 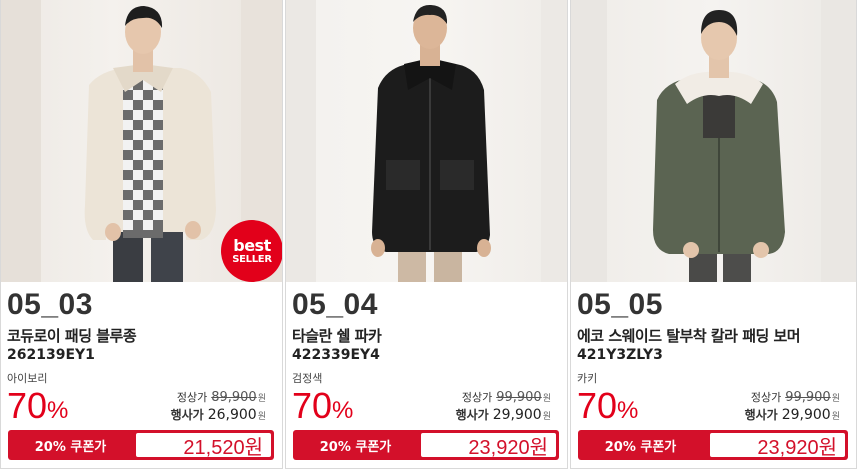 I want to click on best-seller-badge: best SELLER, so click(x=251, y=251).